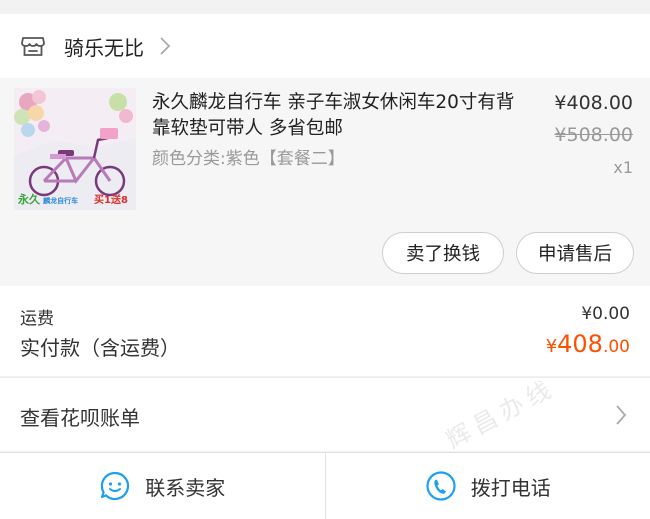 The image size is (650, 519). Describe the element at coordinates (580, 344) in the screenshot. I see `paid-integer: 408` at that location.